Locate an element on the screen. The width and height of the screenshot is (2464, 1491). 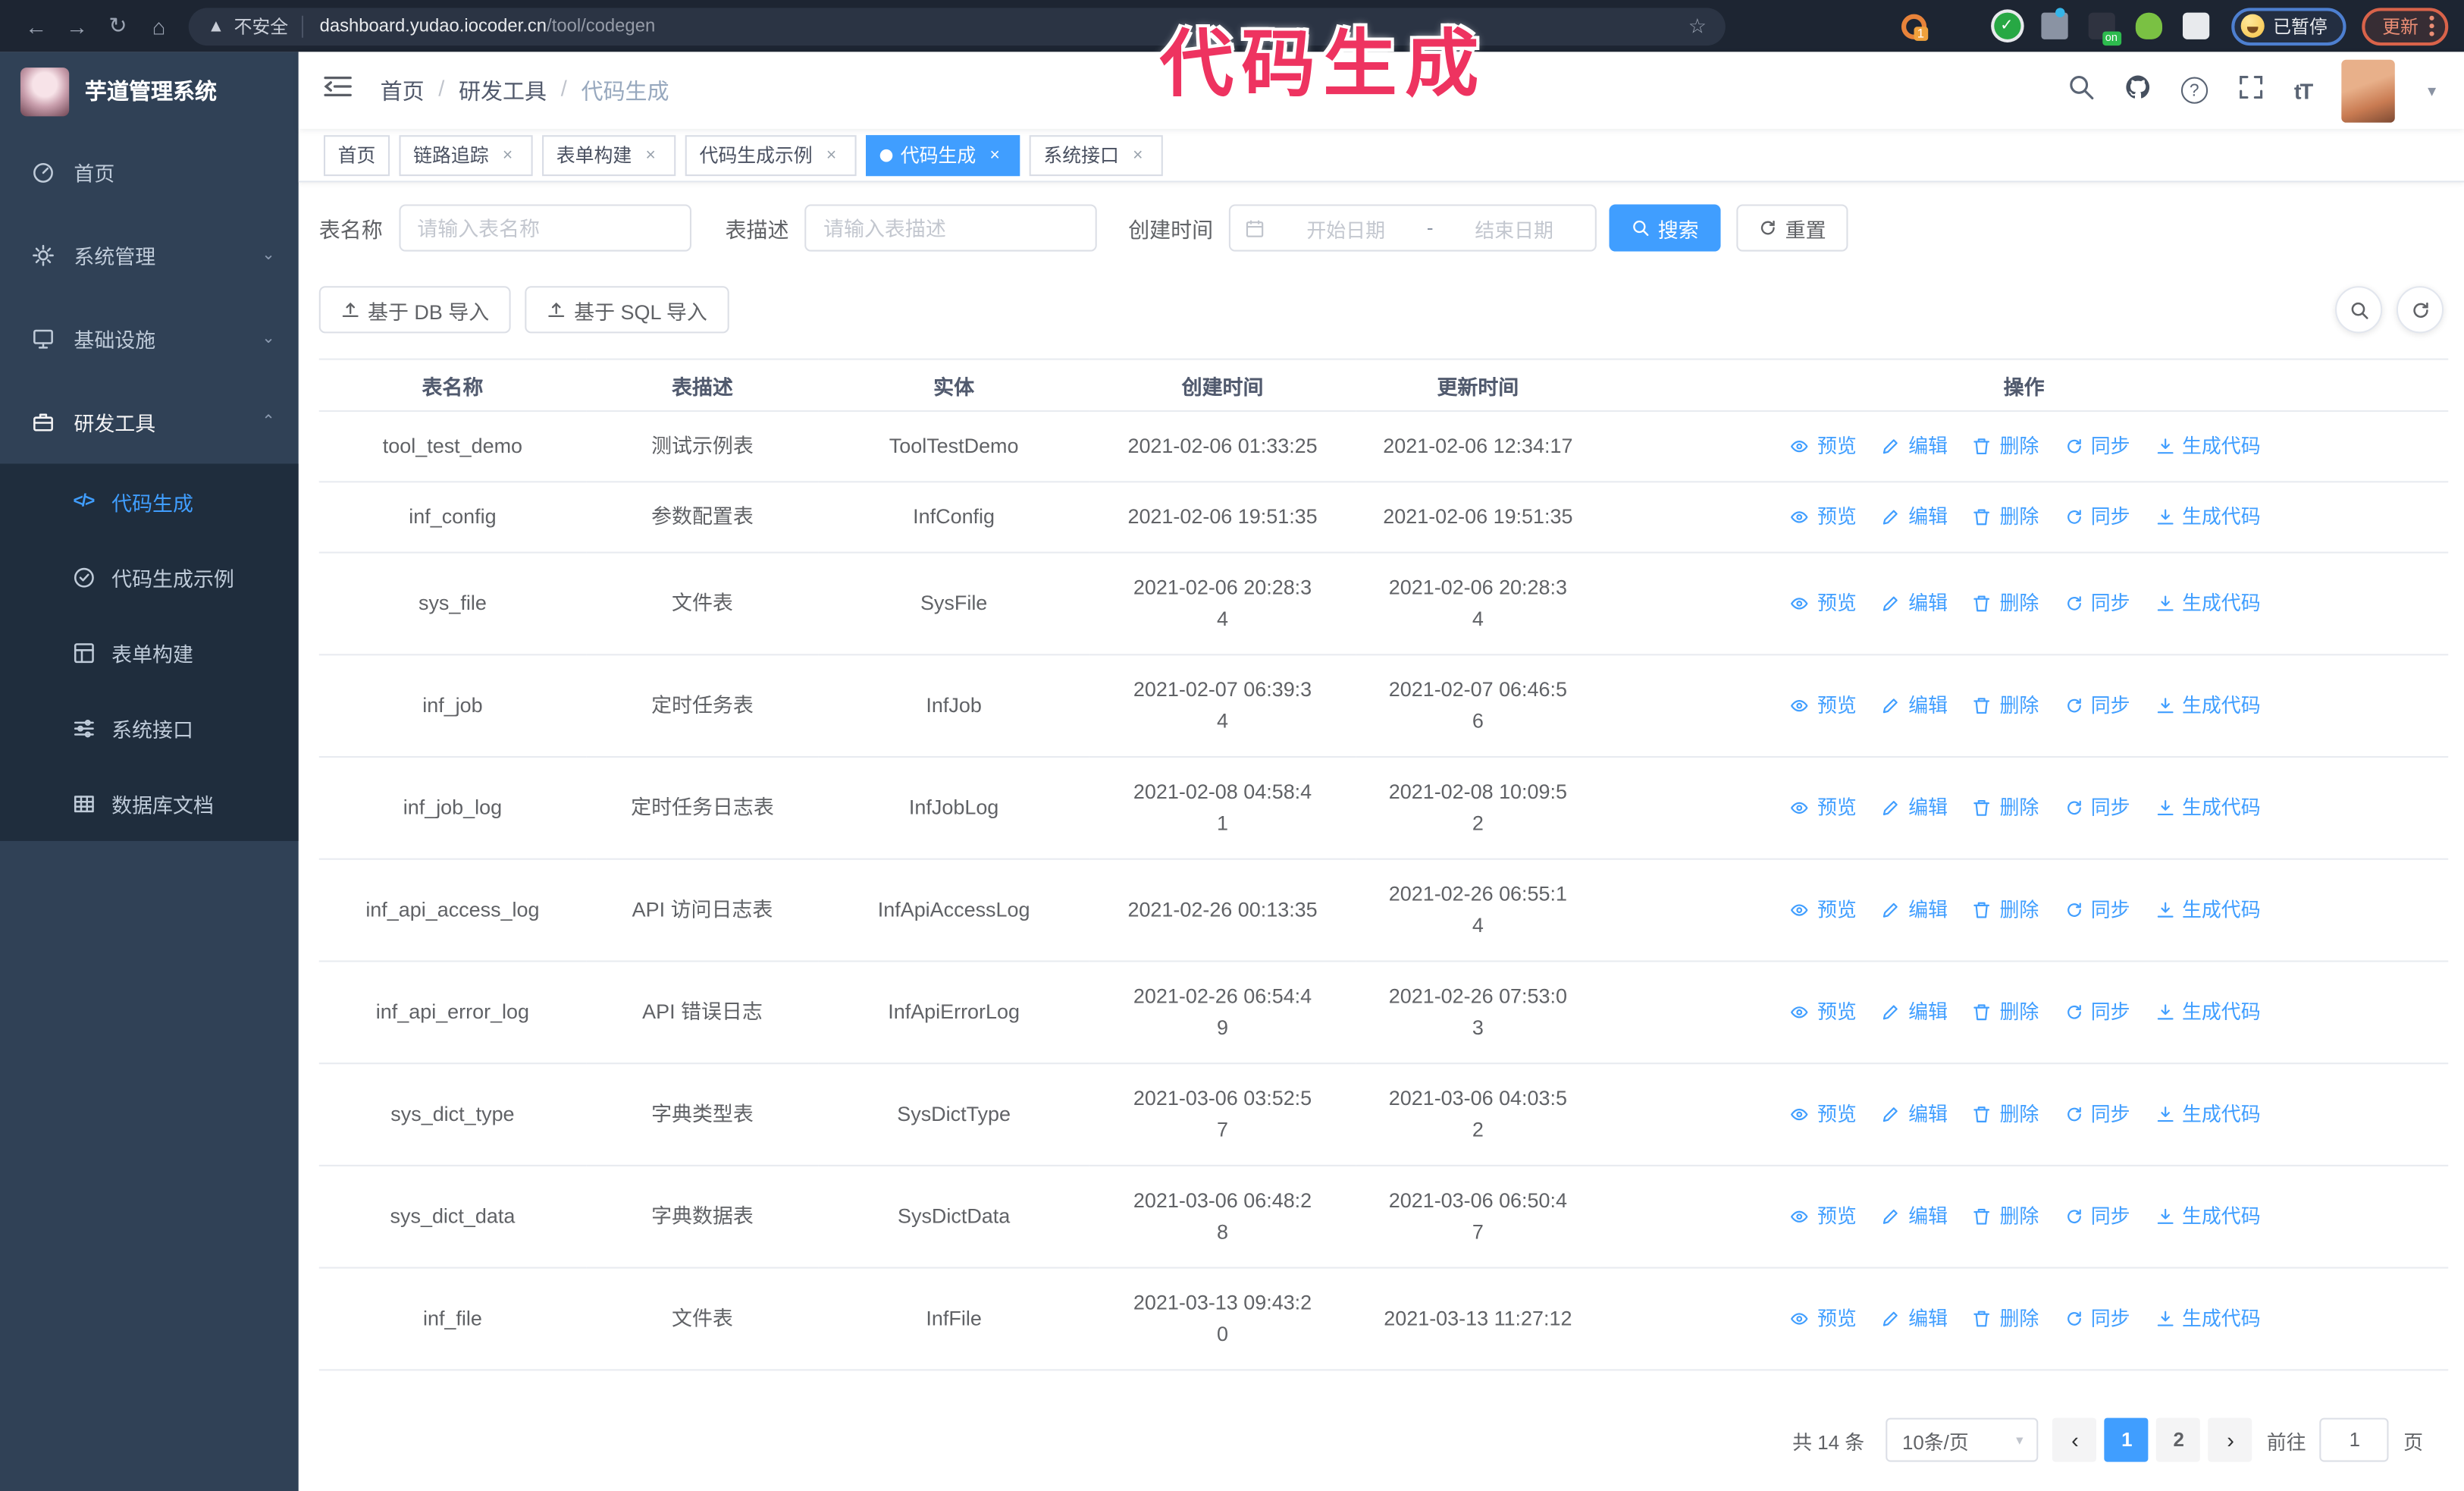
table-name-input is located at coordinates (544, 228).